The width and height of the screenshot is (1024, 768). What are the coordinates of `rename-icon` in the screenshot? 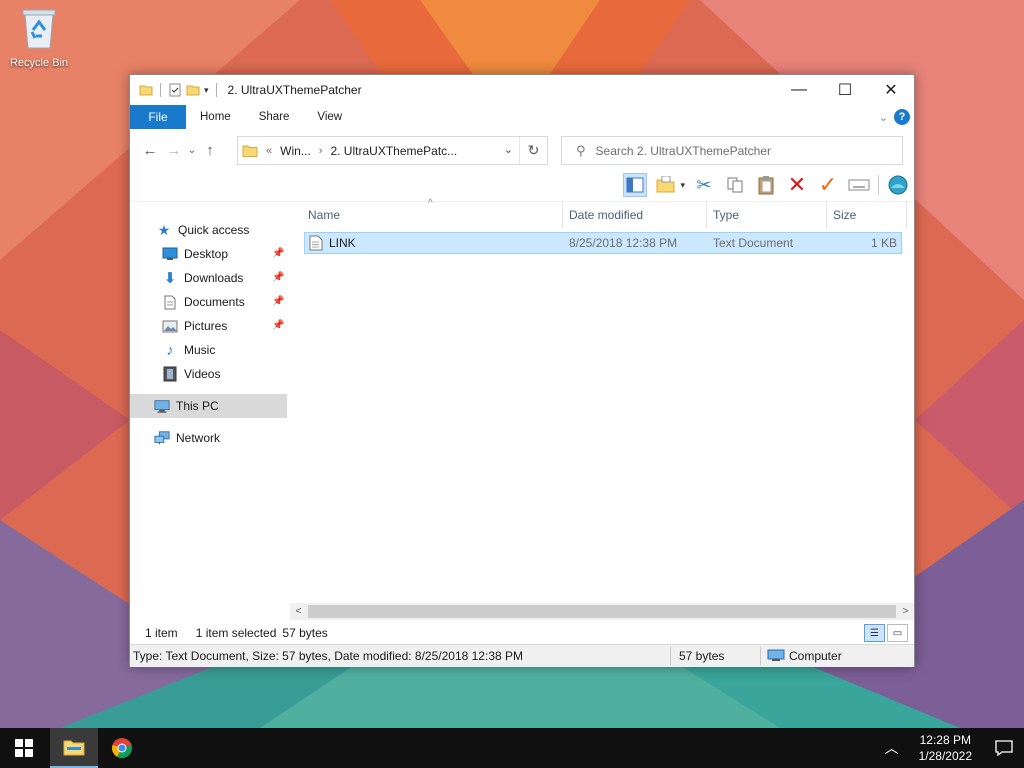 It's located at (859, 185).